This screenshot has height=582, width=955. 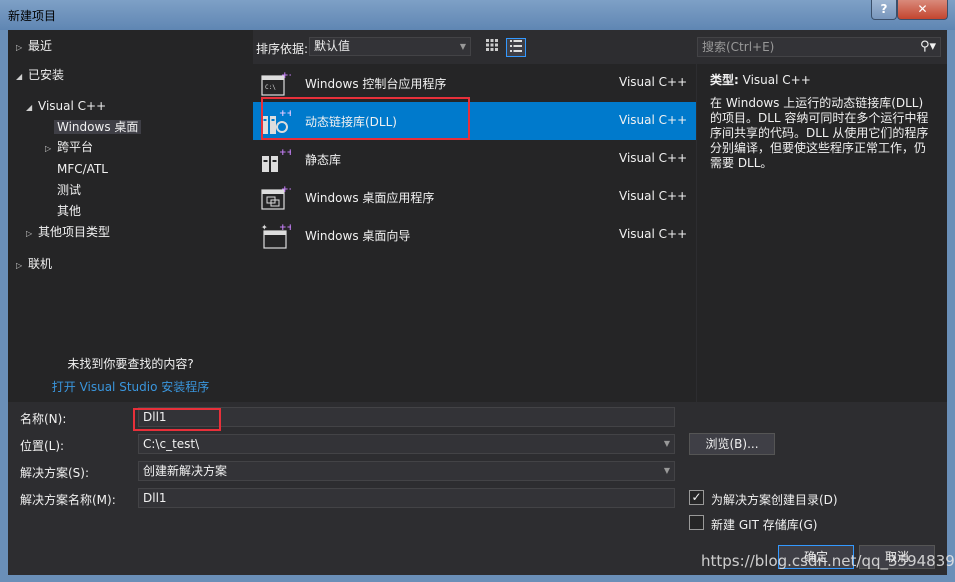 I want to click on desktop-app-icon: ++, so click(x=276, y=197).